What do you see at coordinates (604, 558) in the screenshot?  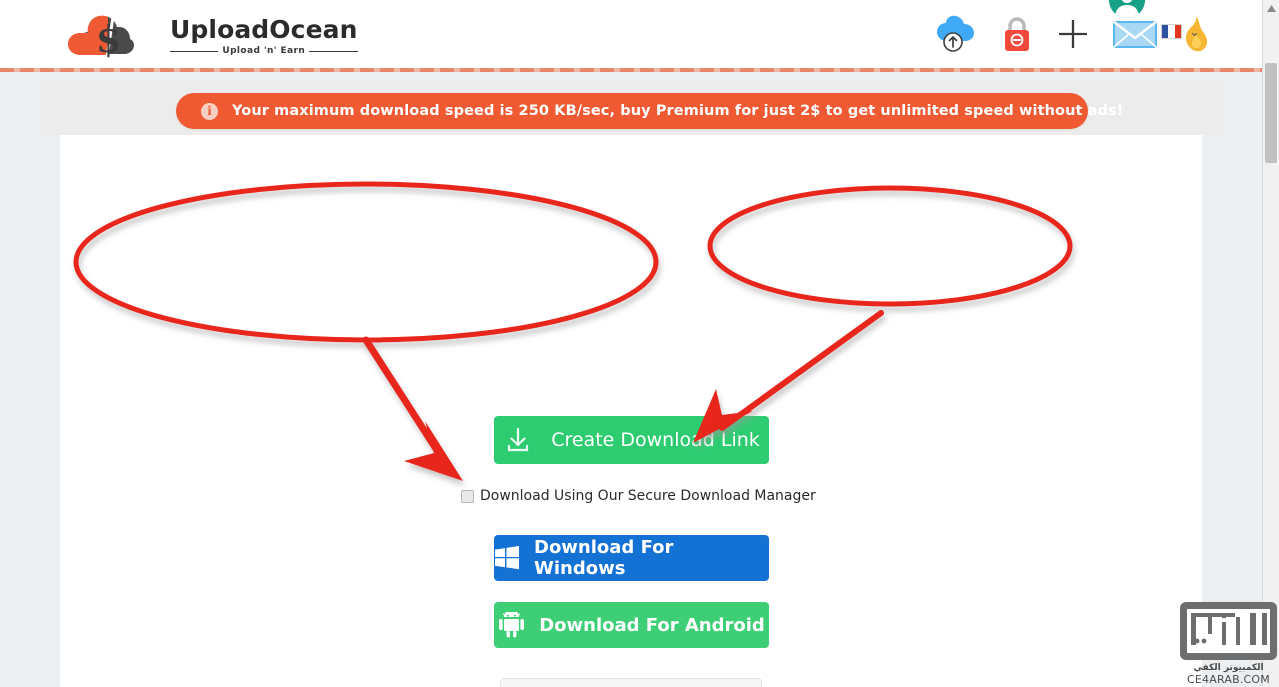 I see `download-for-windows-label: Download For Windows` at bounding box center [604, 558].